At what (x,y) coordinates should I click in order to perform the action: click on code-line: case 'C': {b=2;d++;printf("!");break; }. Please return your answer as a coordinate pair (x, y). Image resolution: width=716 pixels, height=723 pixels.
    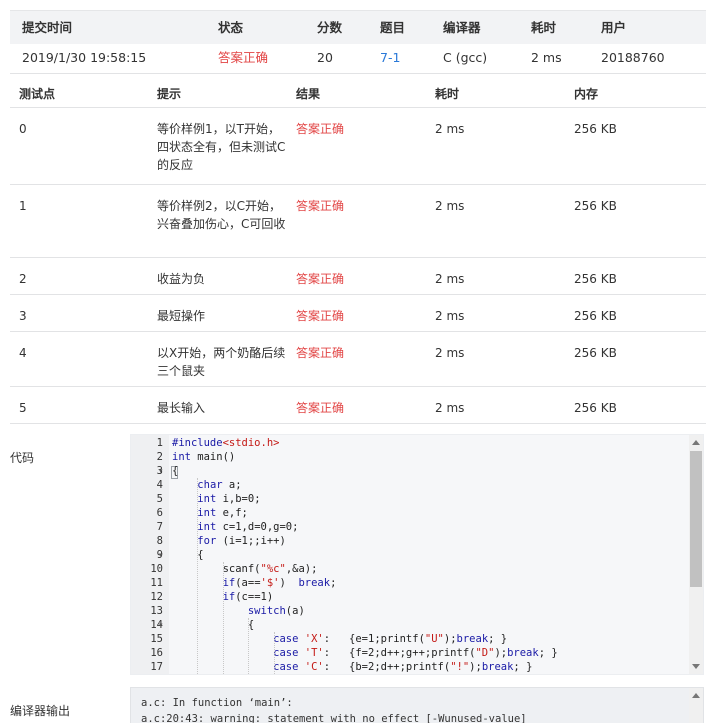
    Looking at the image, I should click on (403, 667).